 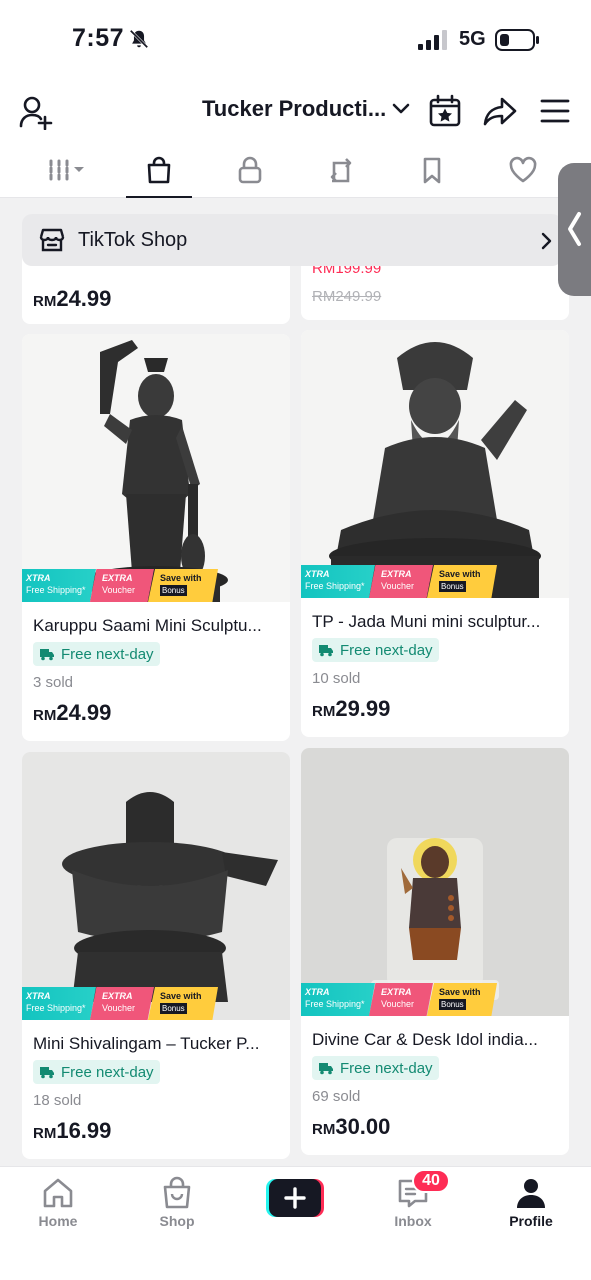 I want to click on tab-liked, so click(x=523, y=170).